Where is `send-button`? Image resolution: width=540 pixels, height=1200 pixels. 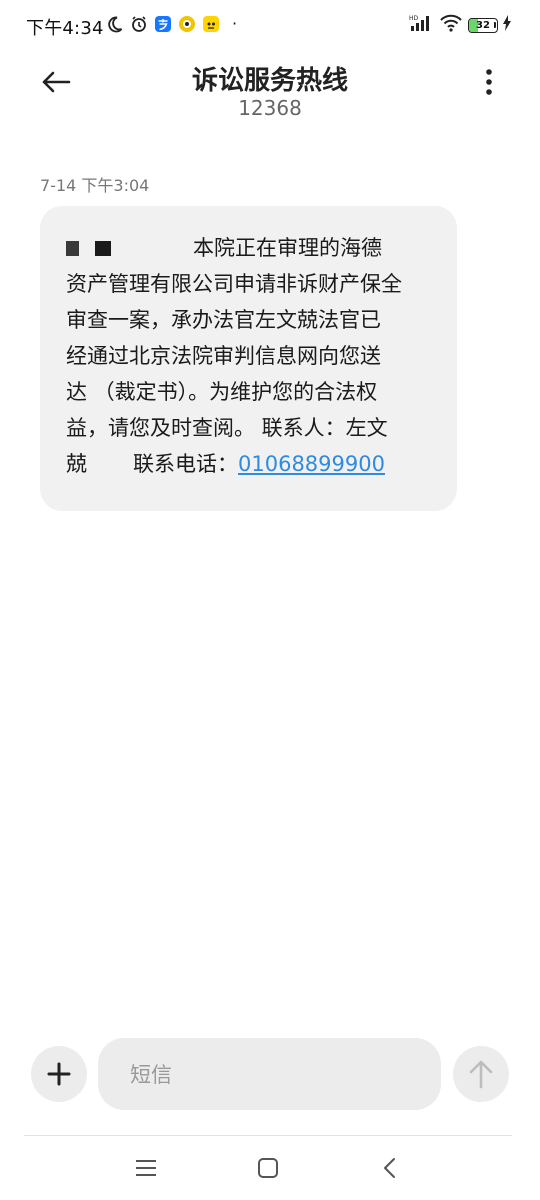 send-button is located at coordinates (481, 1074).